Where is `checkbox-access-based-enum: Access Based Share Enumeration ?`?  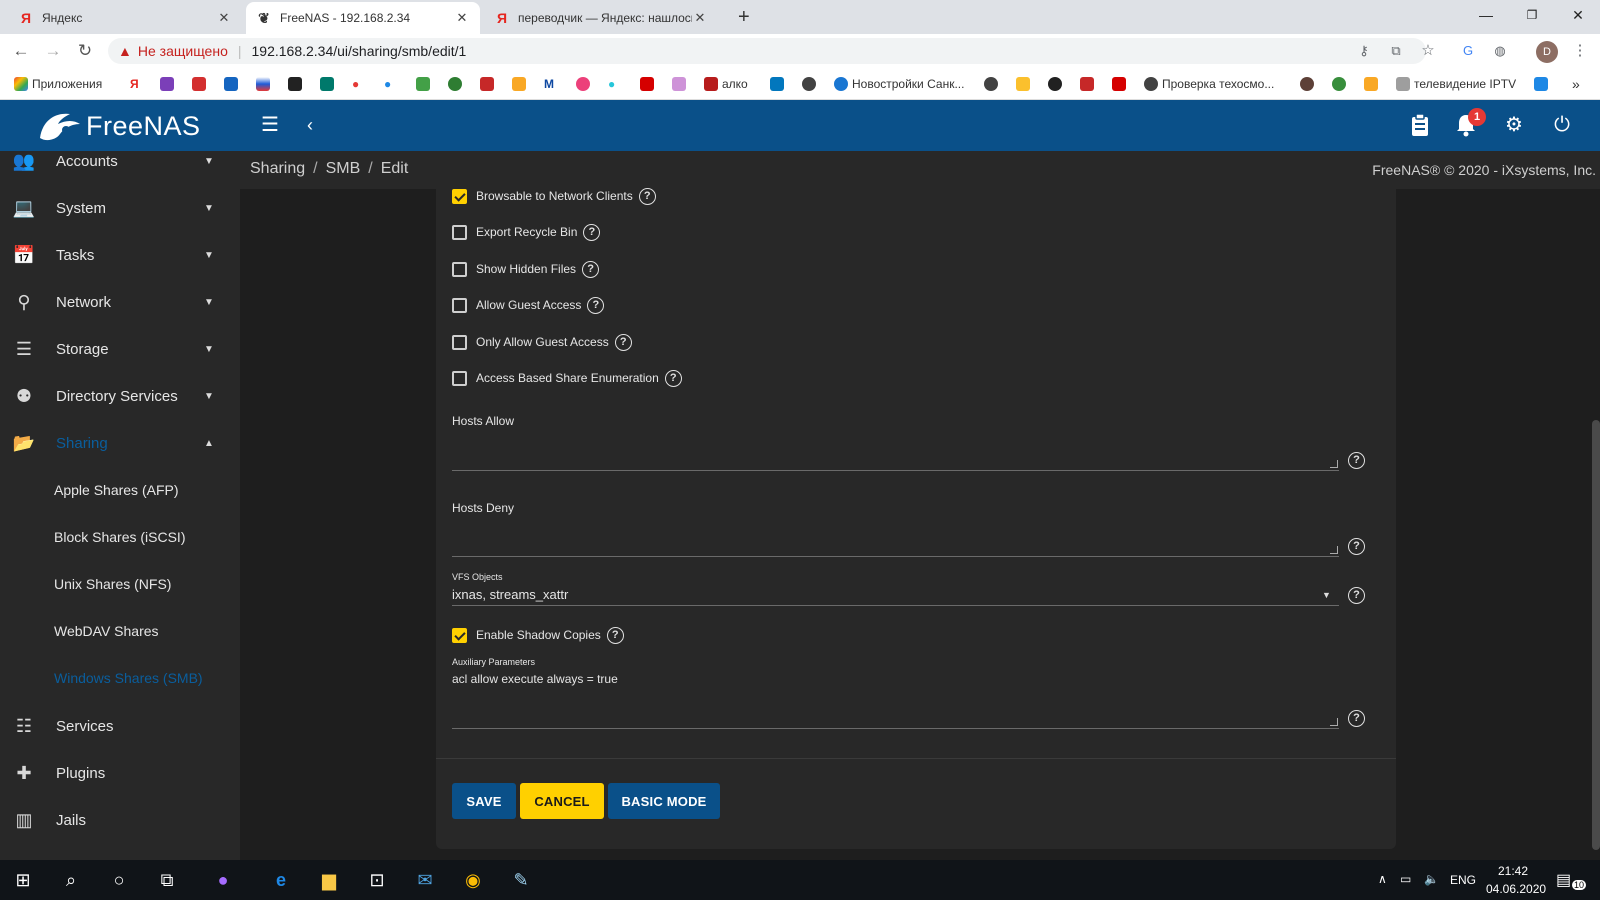
checkbox-access-based-enum: Access Based Share Enumeration ? is located at coordinates (567, 378).